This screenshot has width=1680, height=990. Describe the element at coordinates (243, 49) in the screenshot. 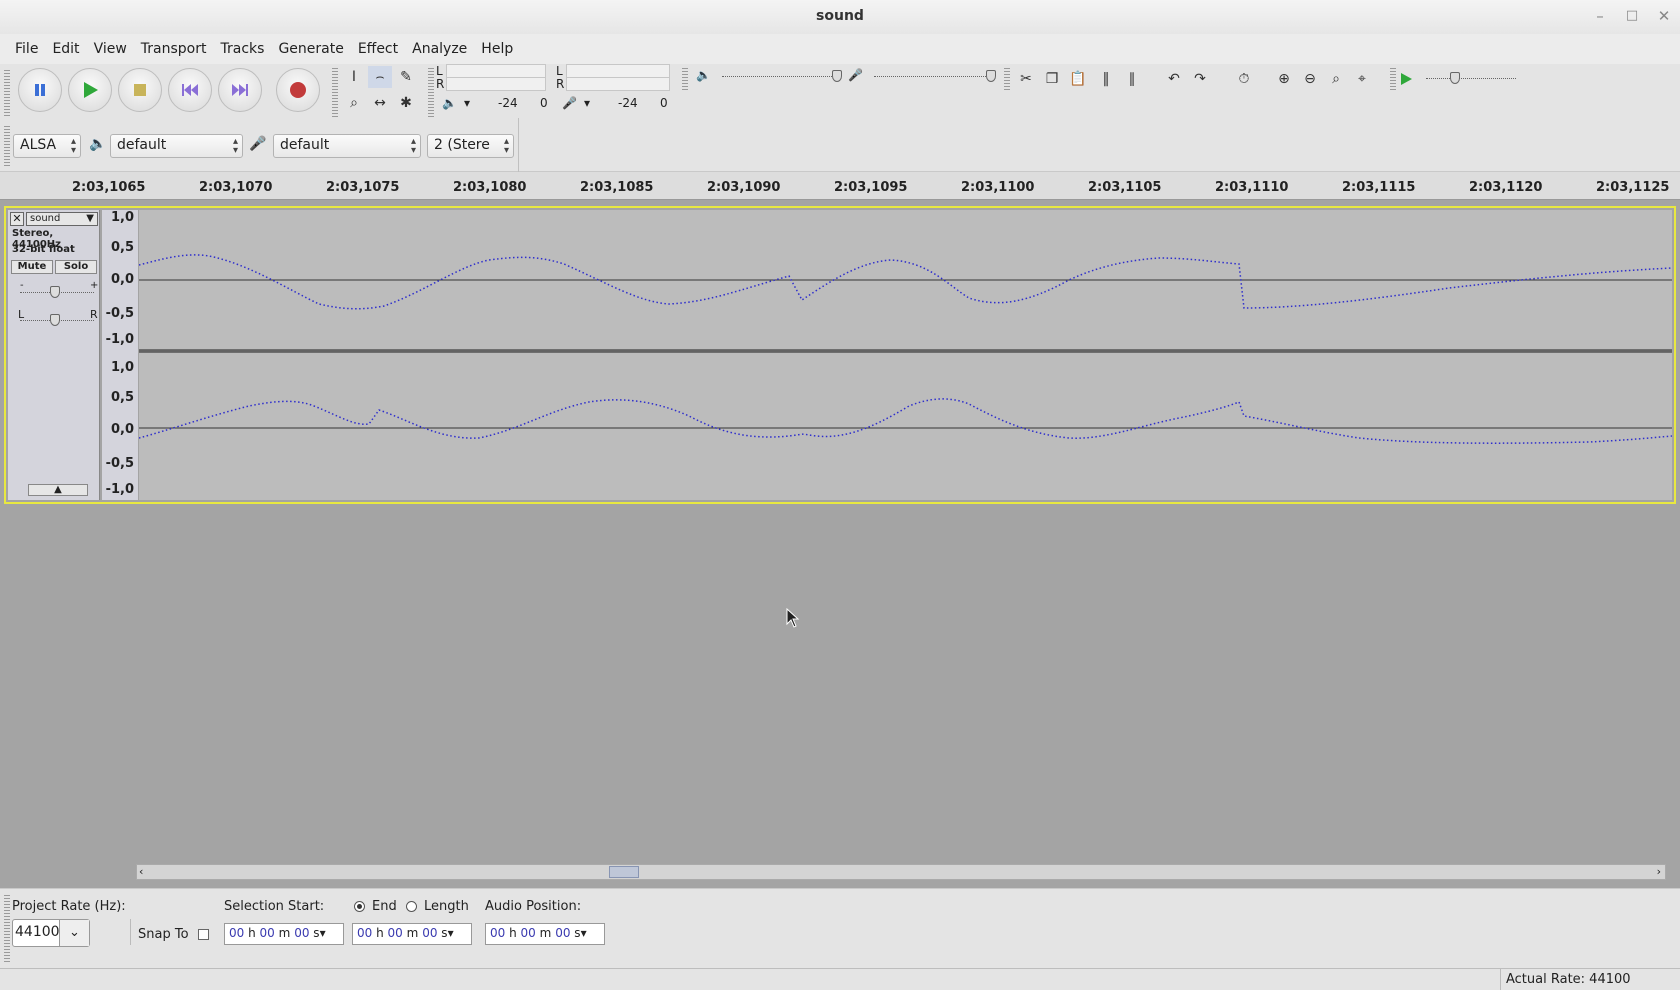

I see `menu-tracks: Tracks` at that location.